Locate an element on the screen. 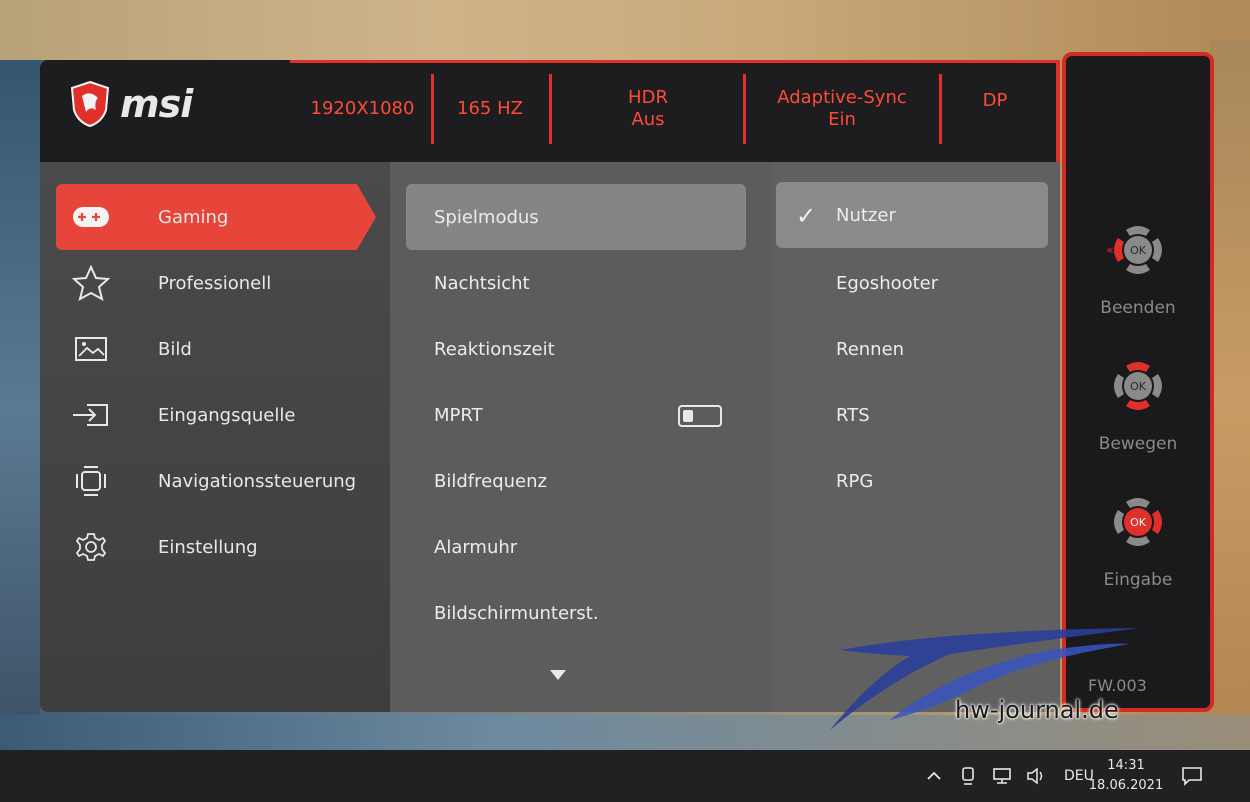 This screenshot has width=1250, height=802. menu-label: Professionell is located at coordinates (215, 283).